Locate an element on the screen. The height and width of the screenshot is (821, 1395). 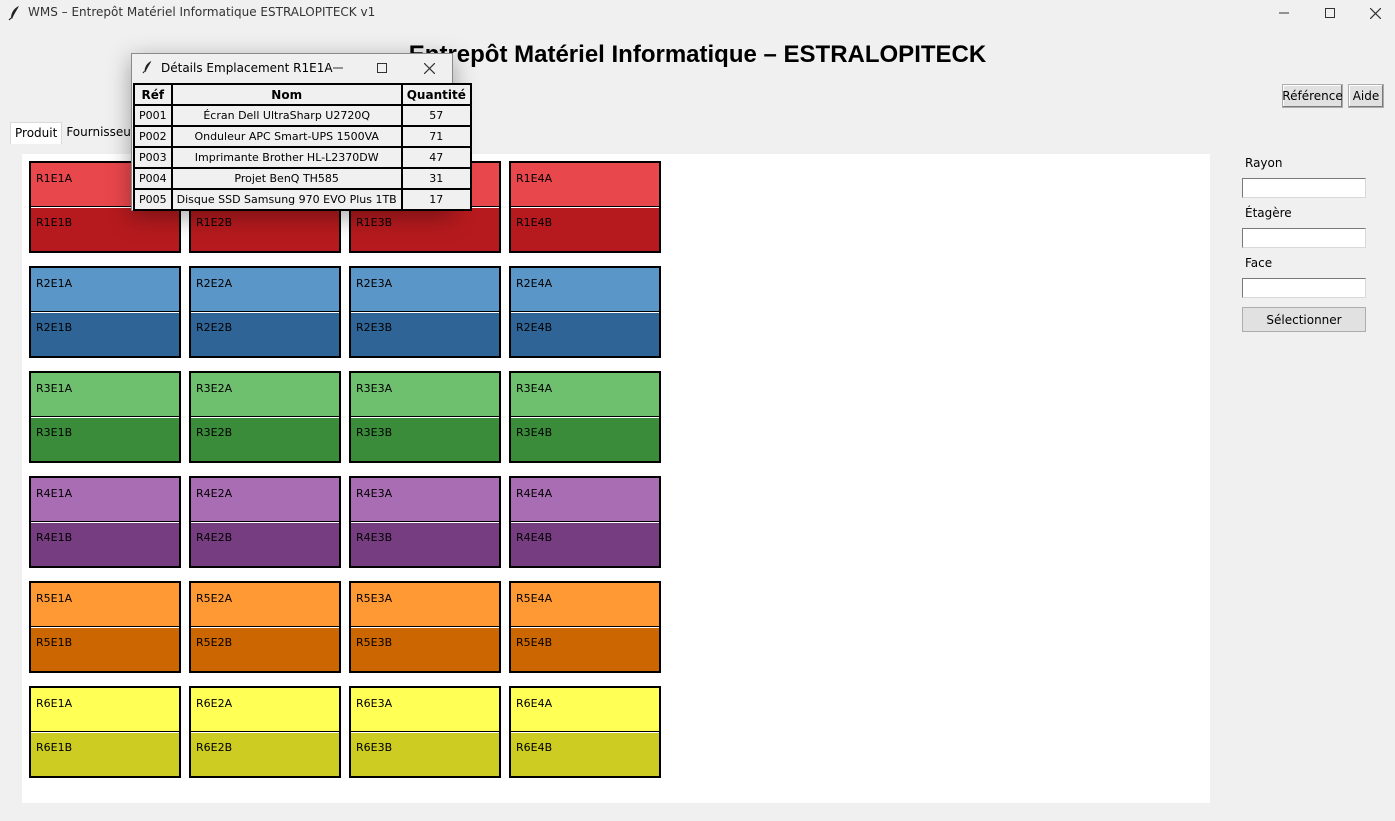
location-cell-b: R4E2B is located at coordinates (265, 544).